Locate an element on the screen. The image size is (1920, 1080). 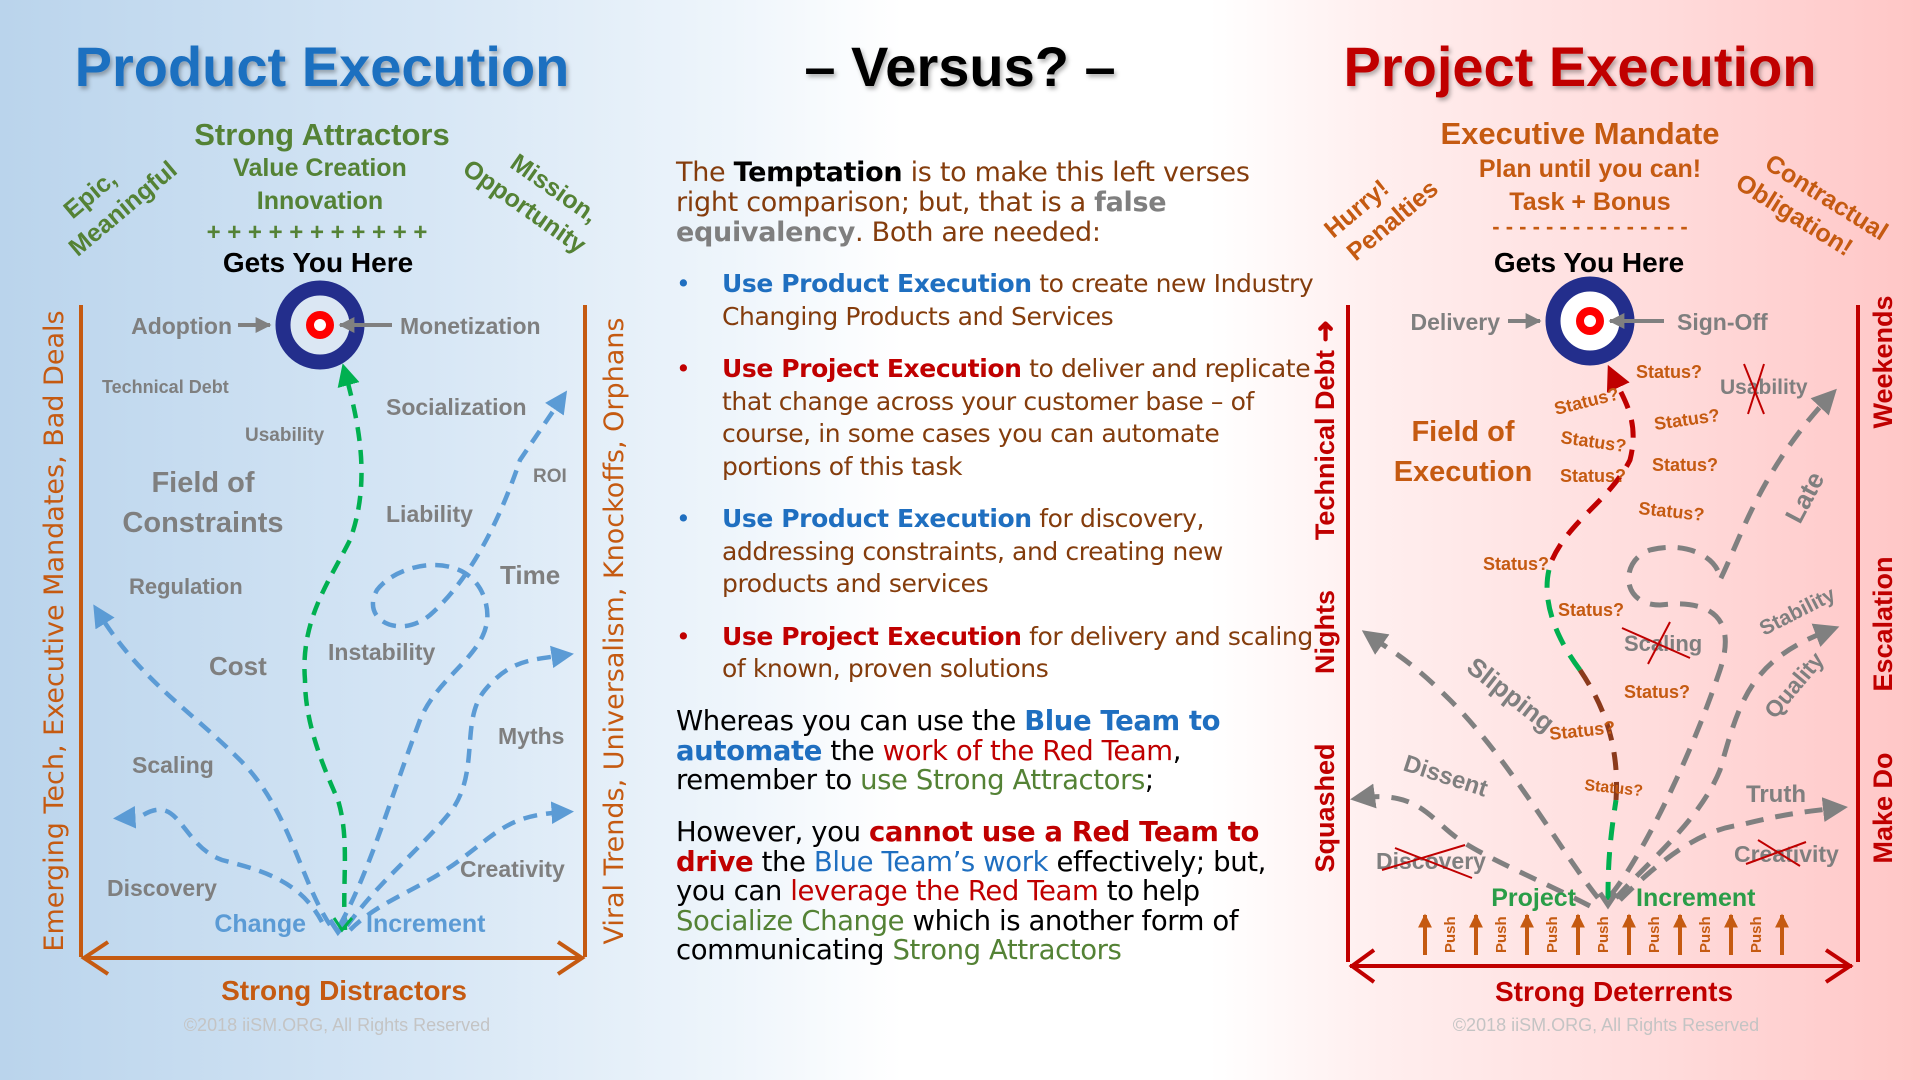
label-stability: Stability is located at coordinates (1798, 612).